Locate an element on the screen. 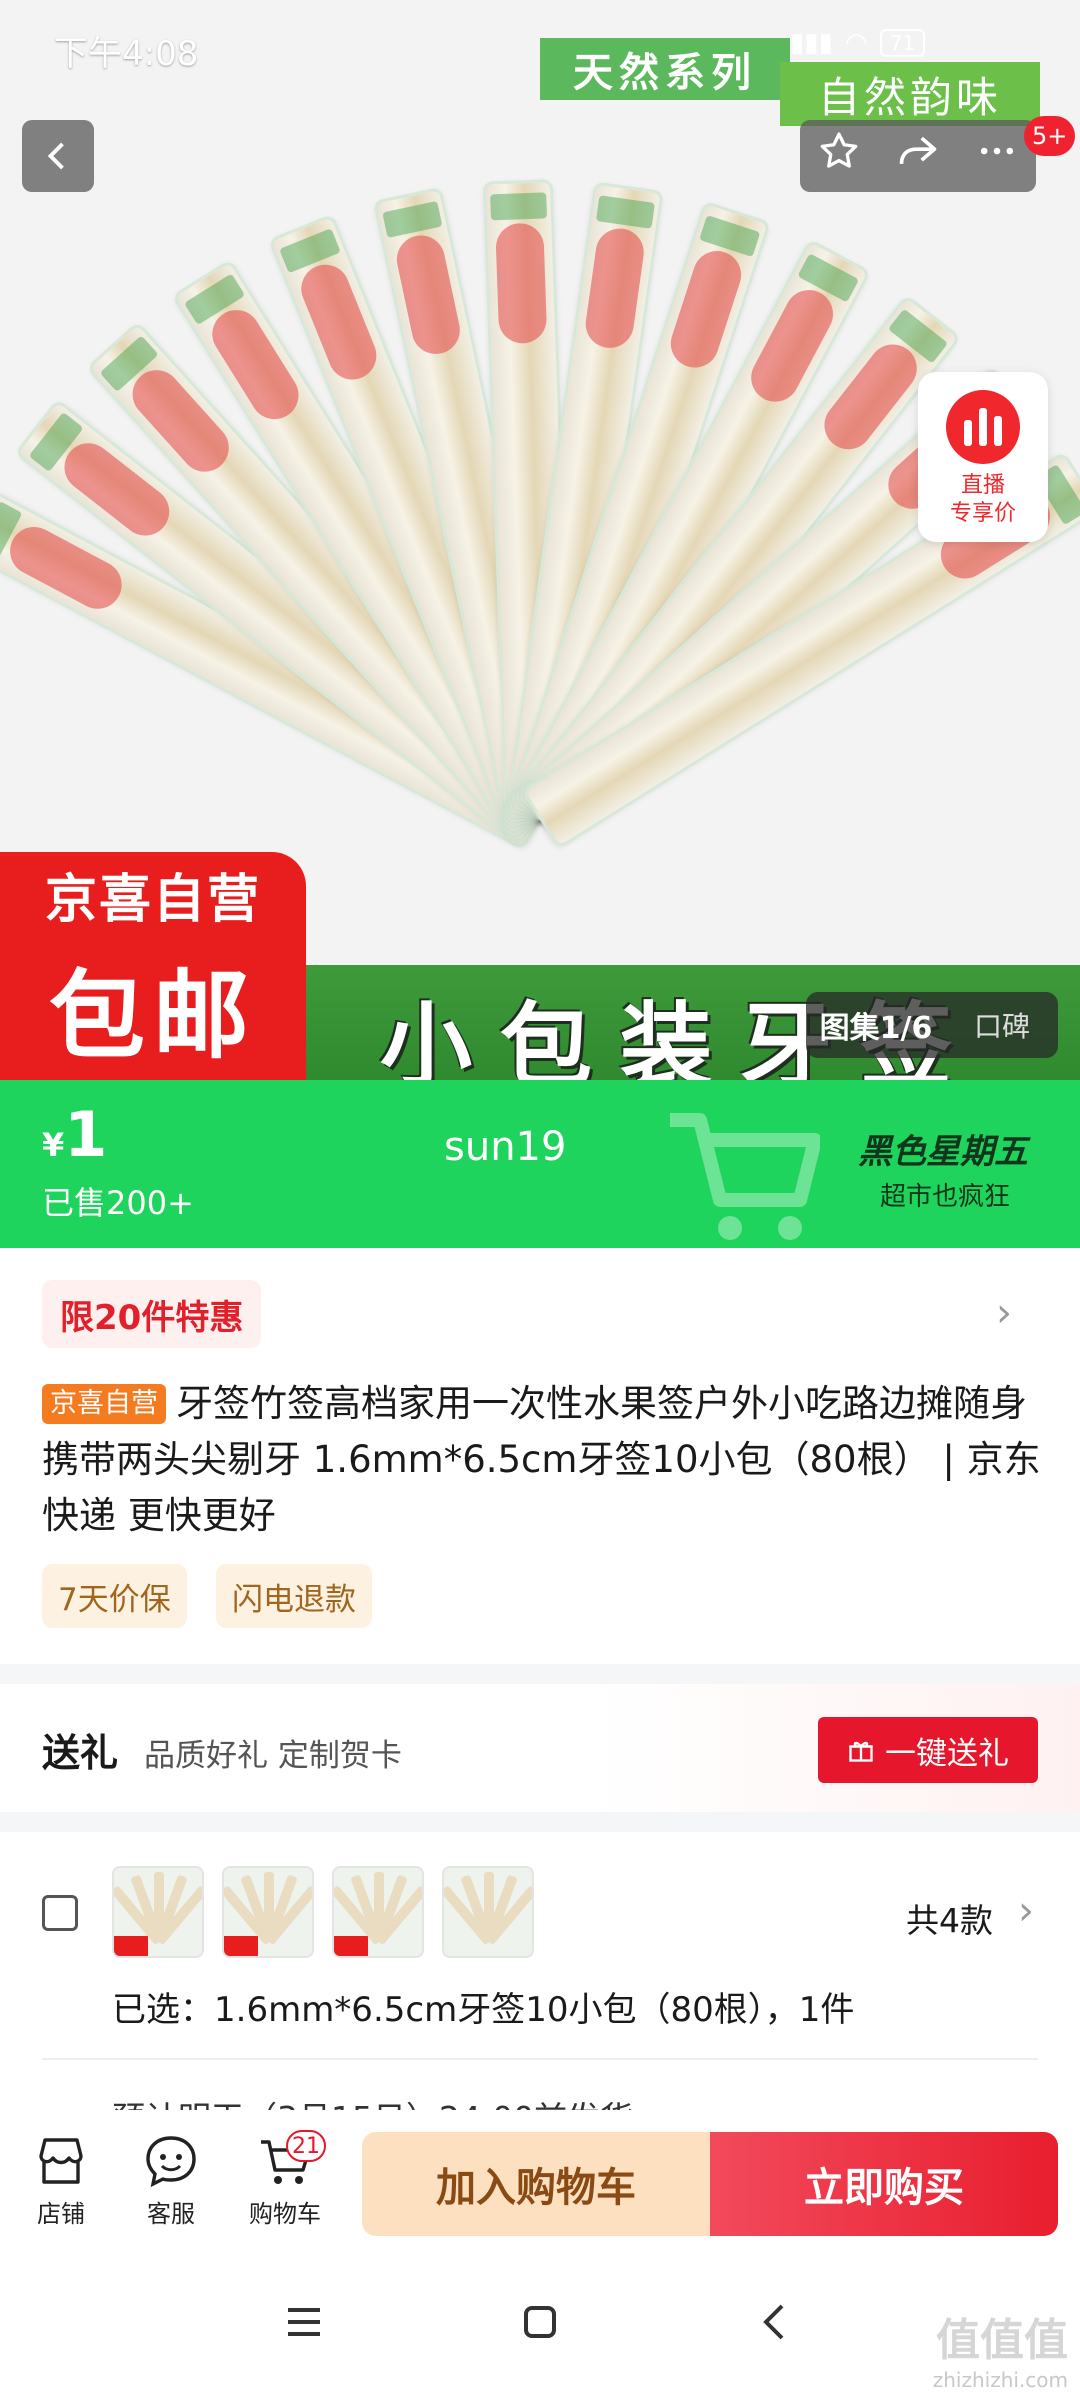 The height and width of the screenshot is (2400, 1080). watermark: 值值值 zhizhizhi.com is located at coordinates (1000, 2353).